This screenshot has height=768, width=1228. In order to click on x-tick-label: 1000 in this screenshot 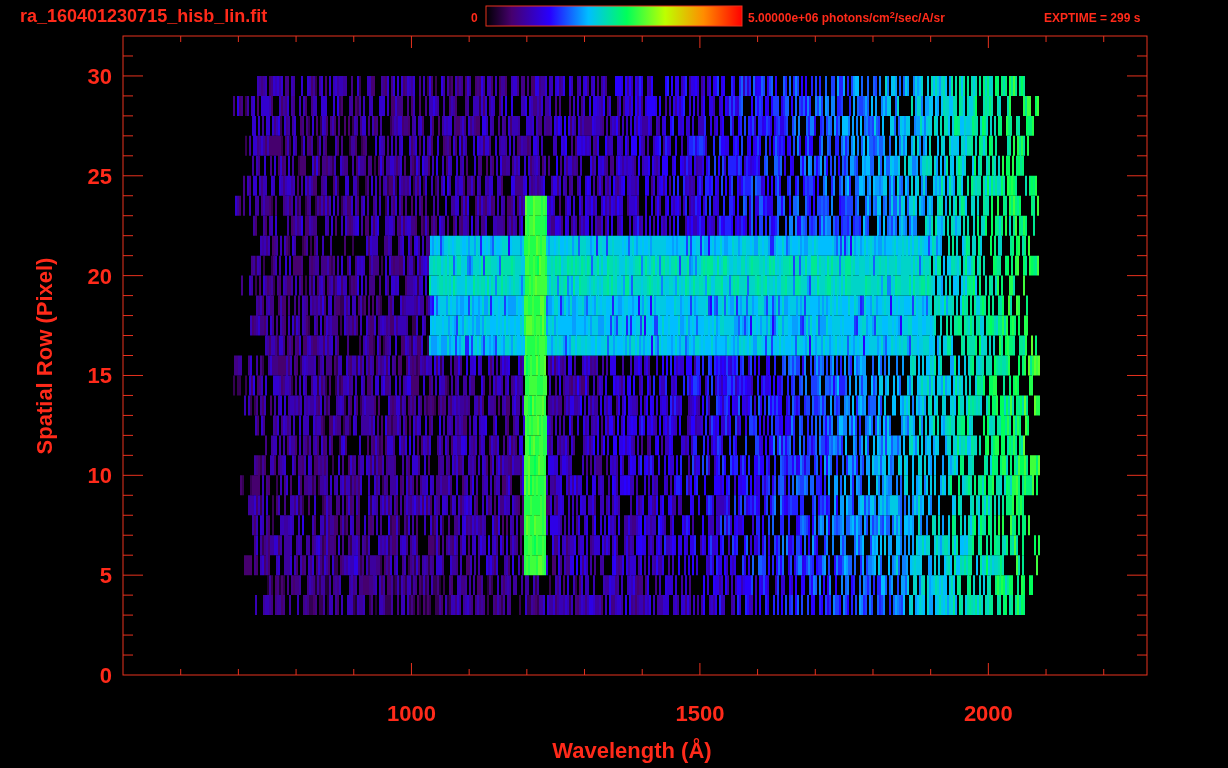, I will do `click(411, 713)`.